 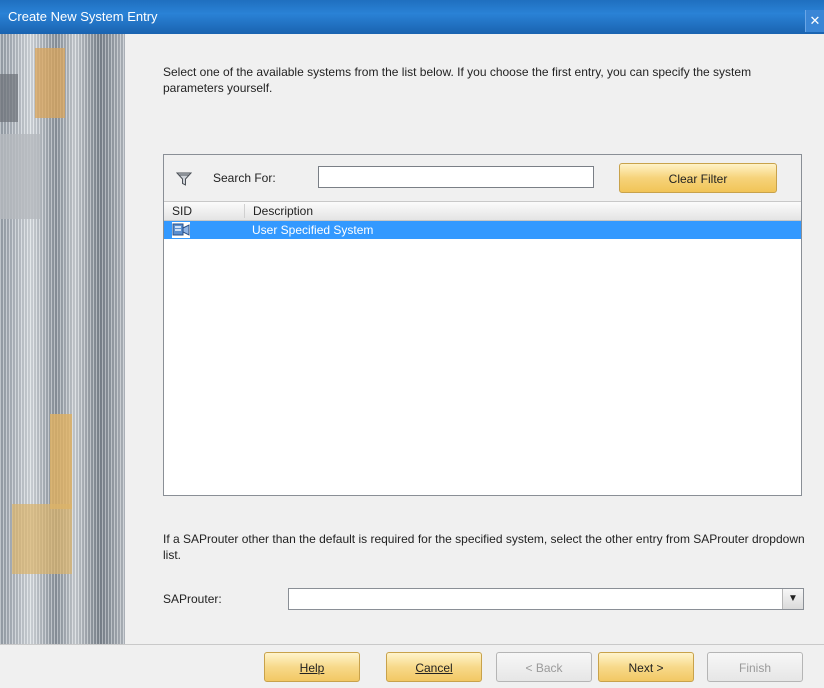 What do you see at coordinates (412, 17) in the screenshot?
I see `title-bar: Create New System Entry ✕` at bounding box center [412, 17].